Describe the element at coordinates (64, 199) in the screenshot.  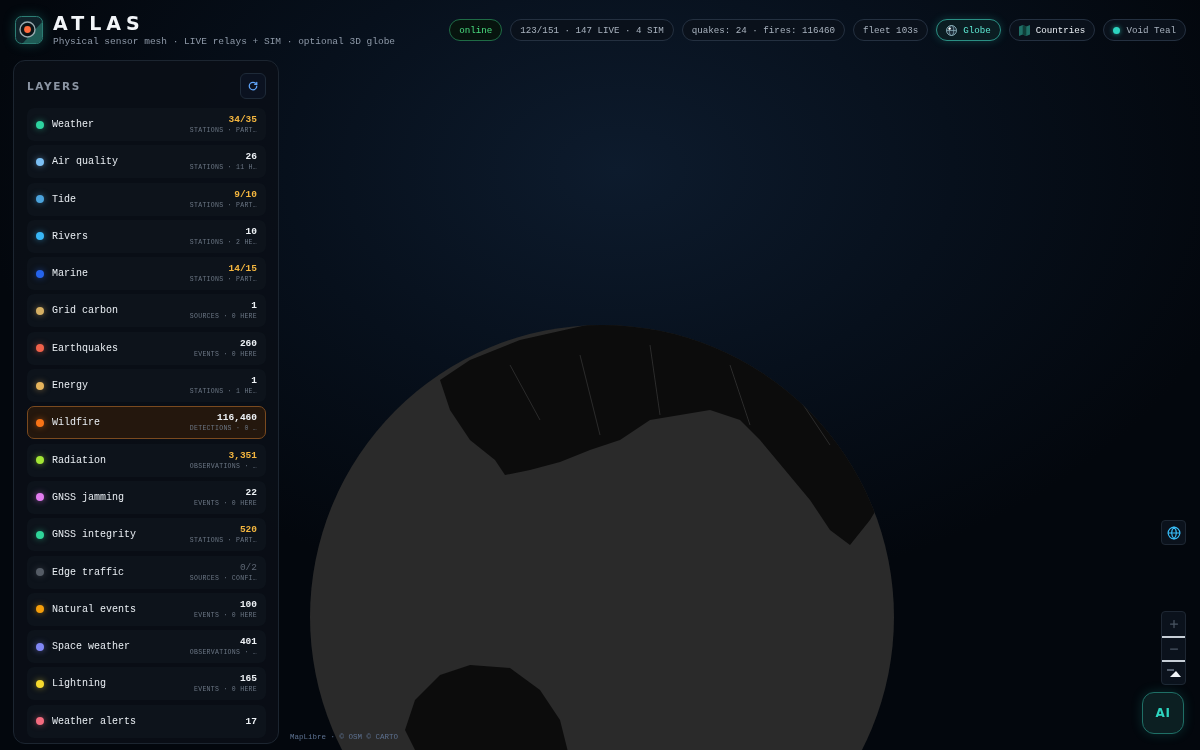
I see `layer-name: Tide` at that location.